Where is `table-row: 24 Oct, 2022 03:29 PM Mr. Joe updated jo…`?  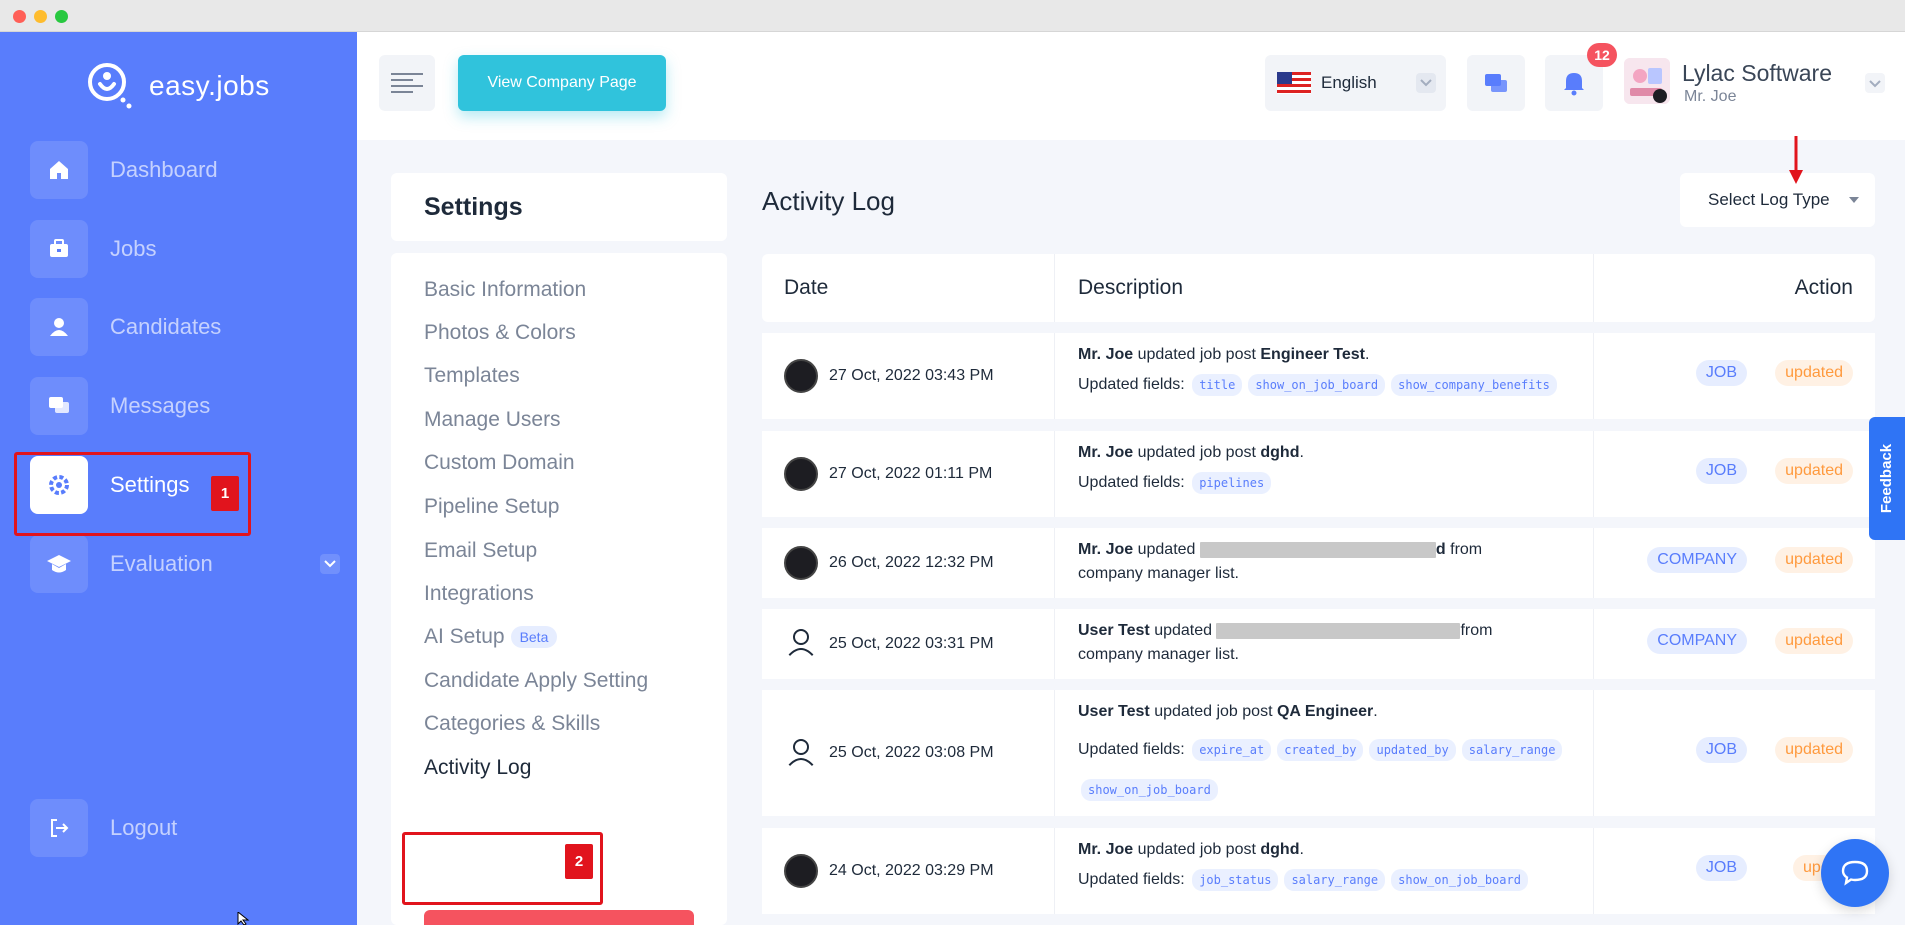 table-row: 24 Oct, 2022 03:29 PM Mr. Joe updated jo… is located at coordinates (1318, 871).